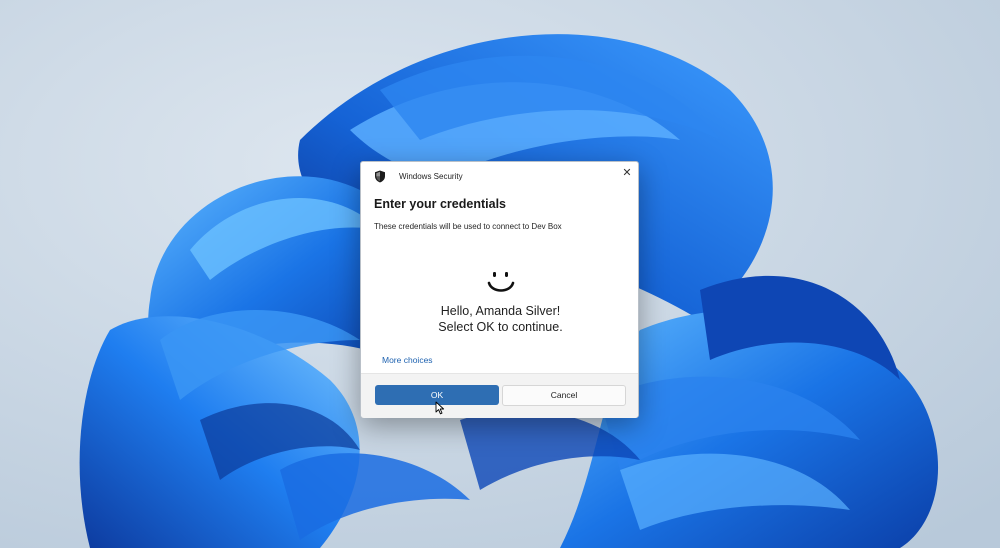 Image resolution: width=1000 pixels, height=548 pixels. Describe the element at coordinates (440, 408) in the screenshot. I see `cursor-icon` at that location.